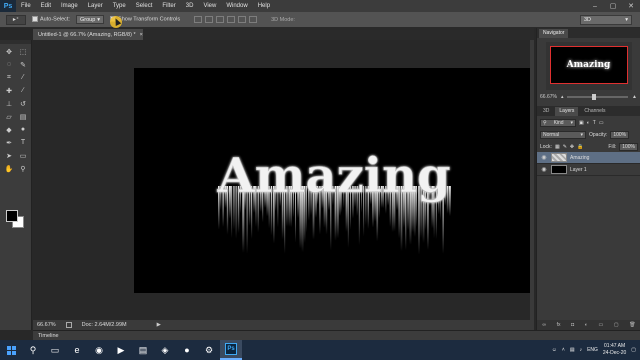  I want to click on zoom-level: 66.67%, so click(46, 325).